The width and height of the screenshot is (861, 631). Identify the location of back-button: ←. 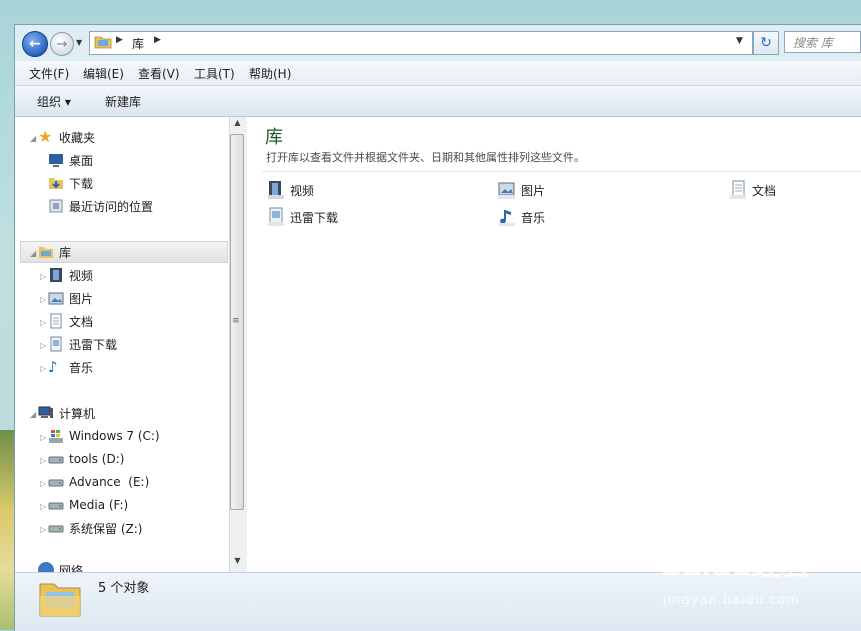
(35, 44).